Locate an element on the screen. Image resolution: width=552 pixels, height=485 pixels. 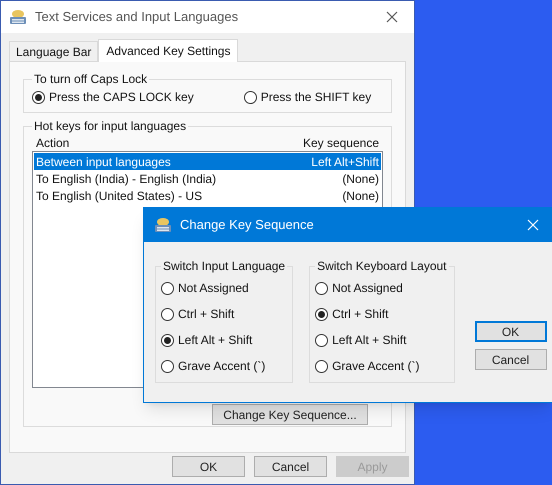
list-row: To English (India) - English (India) (None) is located at coordinates (207, 178).